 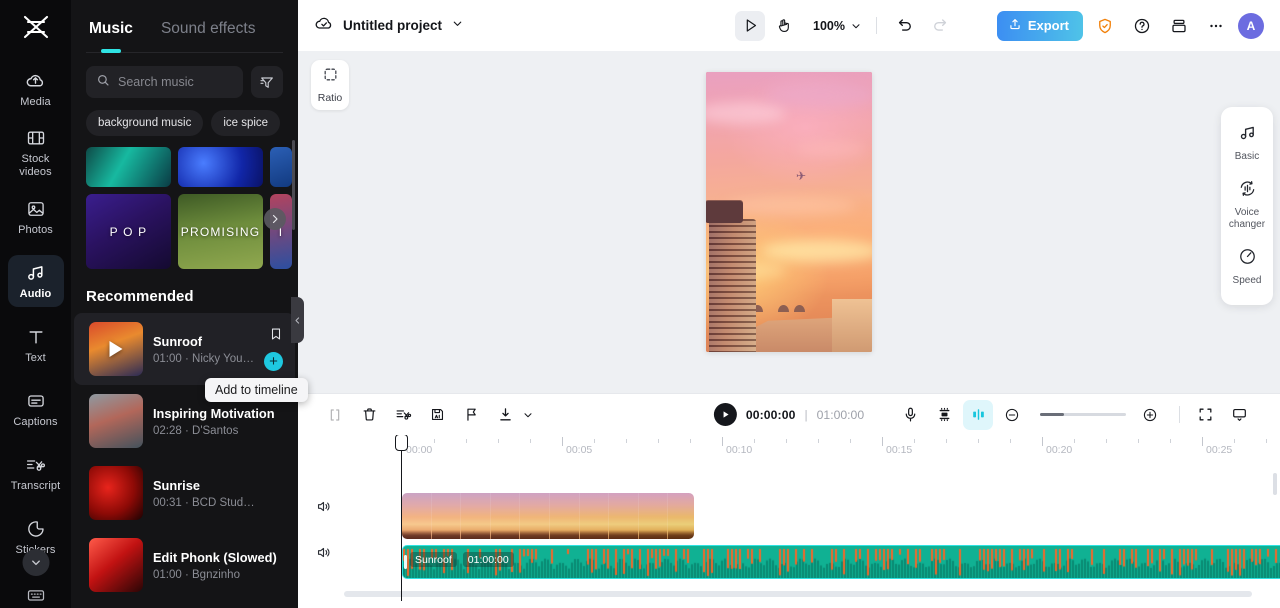 I want to click on tooltip-add-to-timeline: Add to timeline, so click(x=256, y=390).